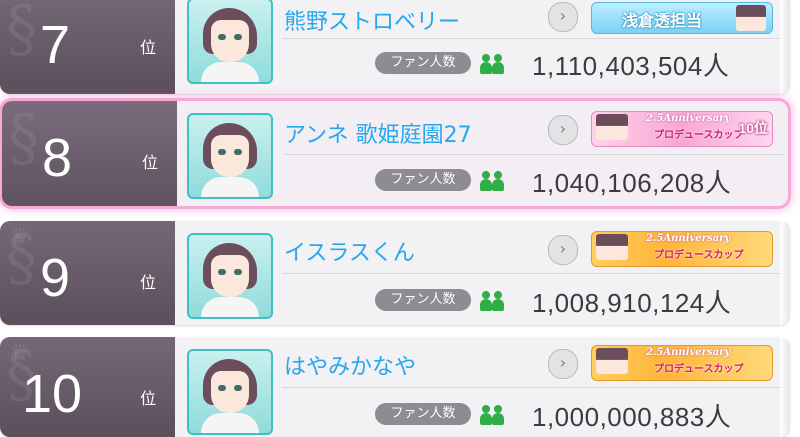 The width and height of the screenshot is (800, 437). What do you see at coordinates (631, 66) in the screenshot?
I see `fan-count-value: 1,110,403,504人` at bounding box center [631, 66].